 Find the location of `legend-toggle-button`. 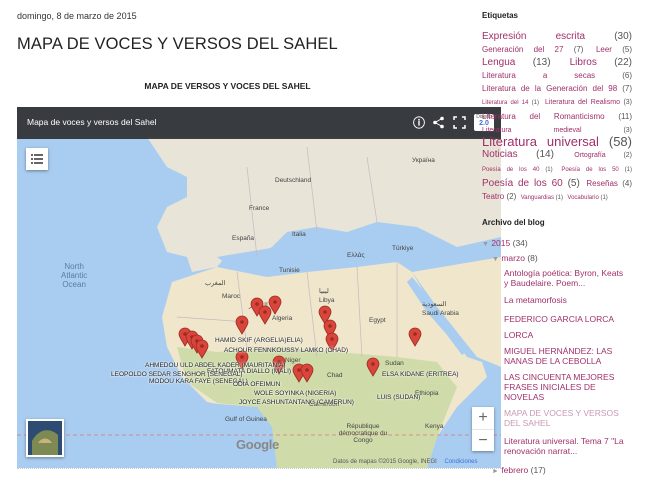

legend-toggle-button is located at coordinates (37, 159).